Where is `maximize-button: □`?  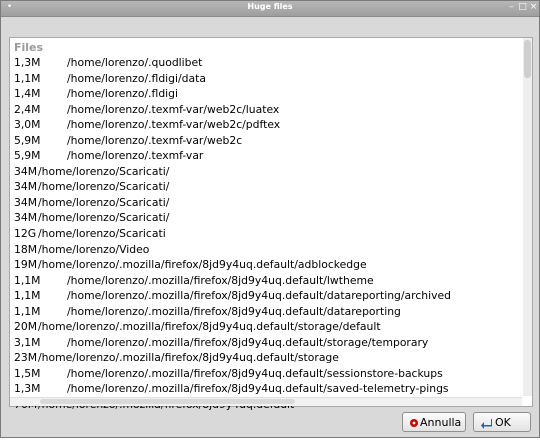 maximize-button: □ is located at coordinates (522, 7).